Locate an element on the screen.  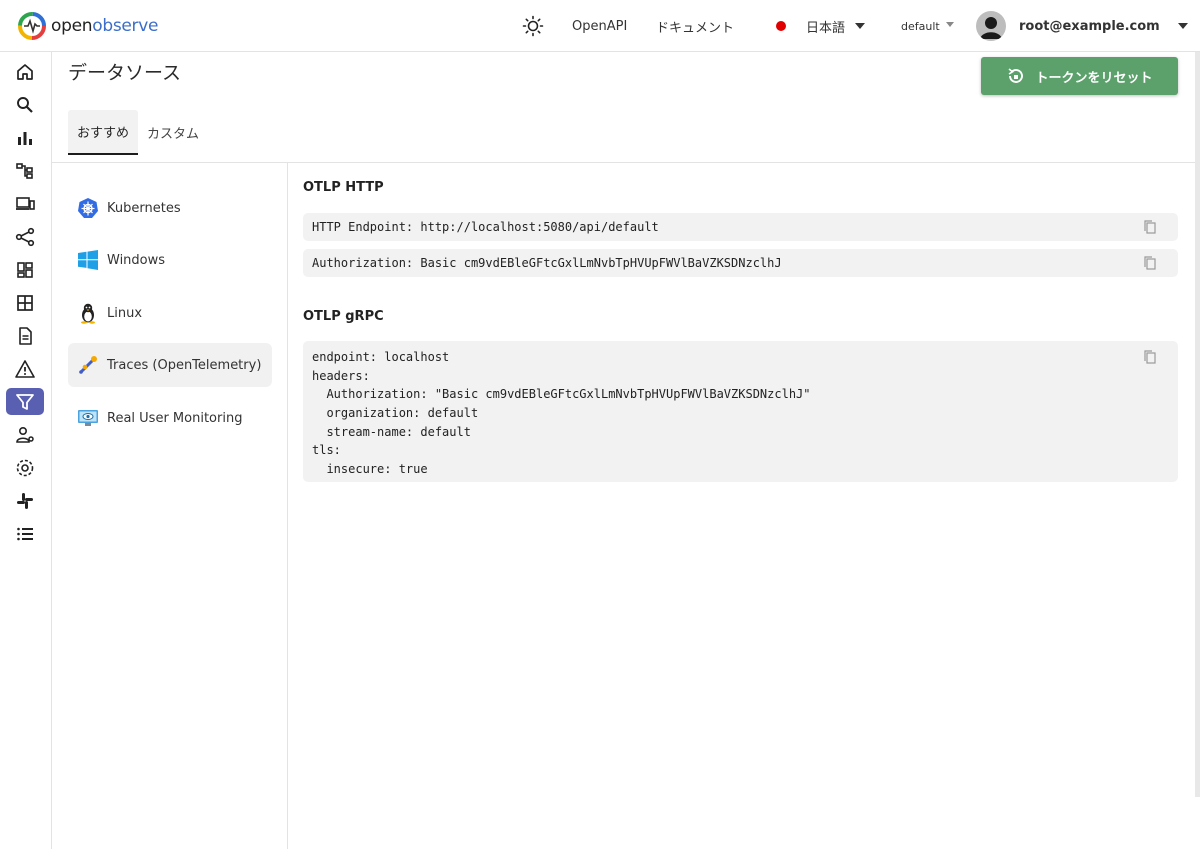
streams-icon is located at coordinates (25, 302).